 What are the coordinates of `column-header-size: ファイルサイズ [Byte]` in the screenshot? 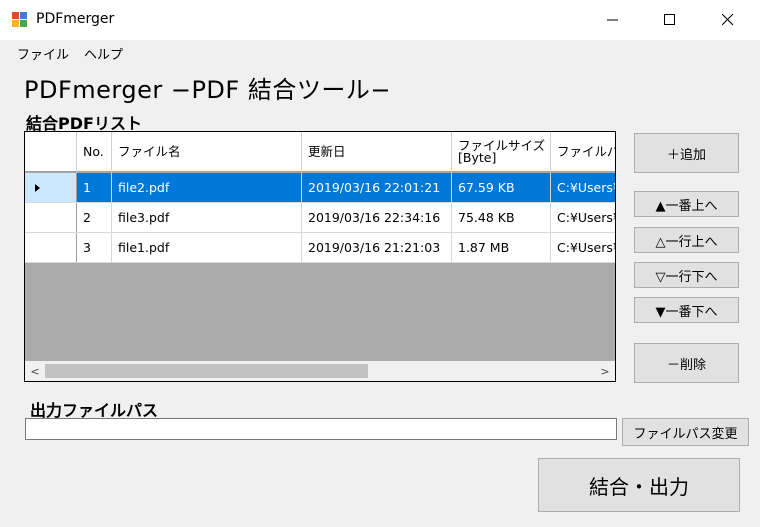 It's located at (501, 152).